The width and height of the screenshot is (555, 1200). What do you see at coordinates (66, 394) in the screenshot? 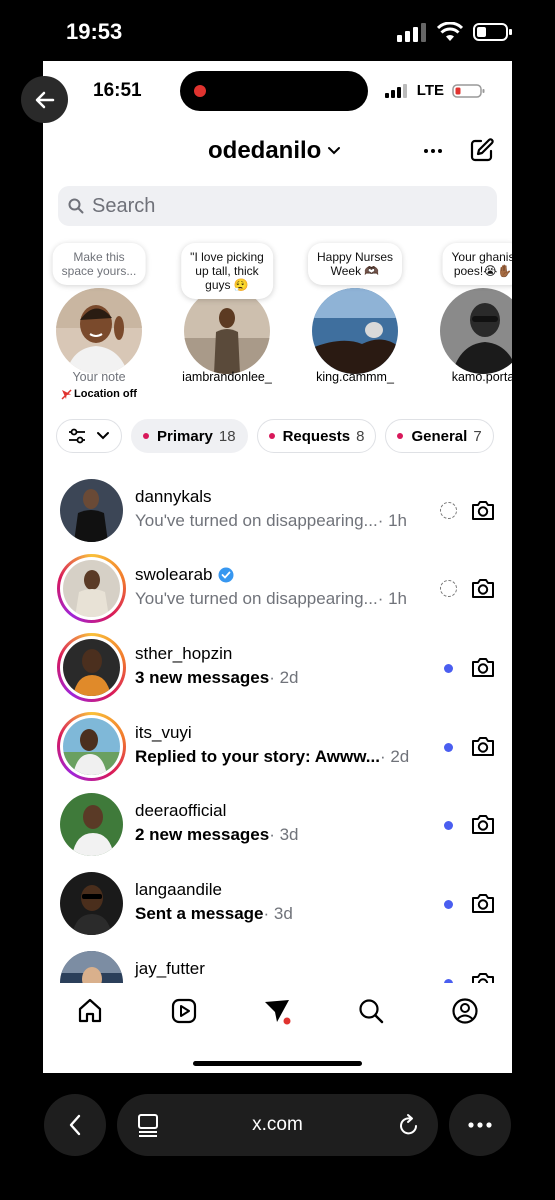
I see `location-off-icon` at bounding box center [66, 394].